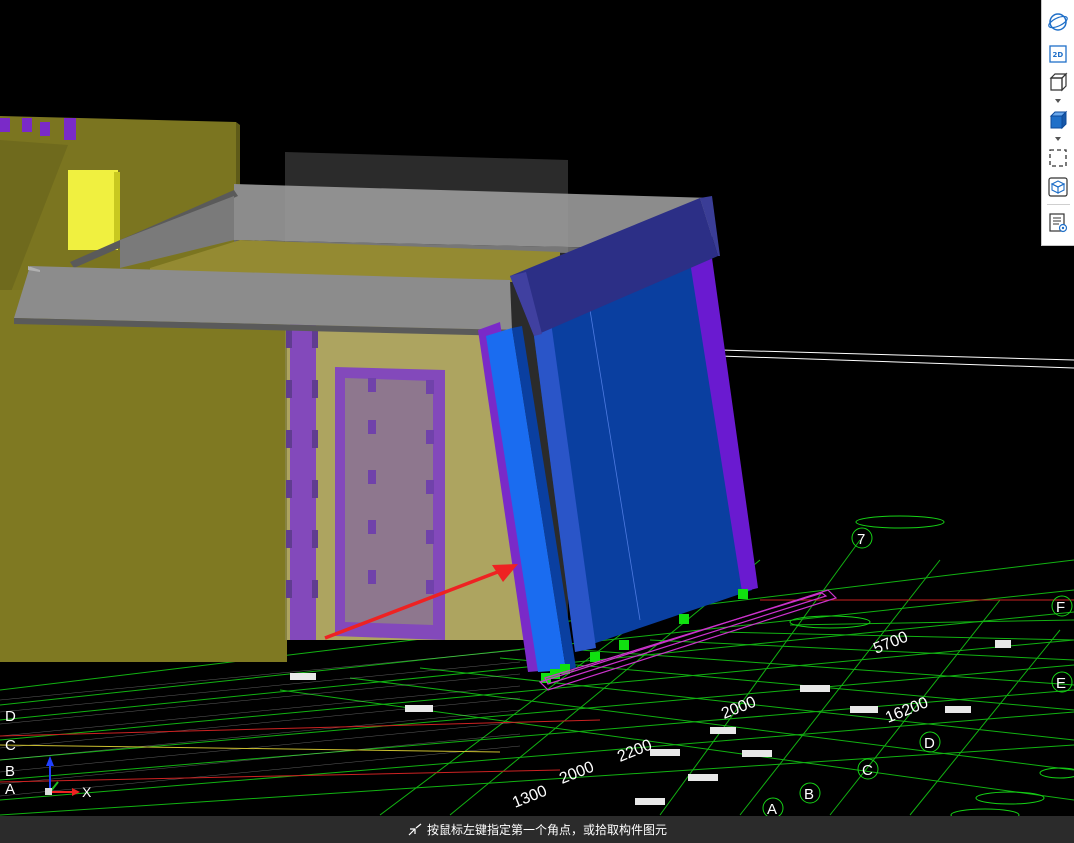 The width and height of the screenshot is (1074, 843). I want to click on toolbar-separator, so click(1058, 204).